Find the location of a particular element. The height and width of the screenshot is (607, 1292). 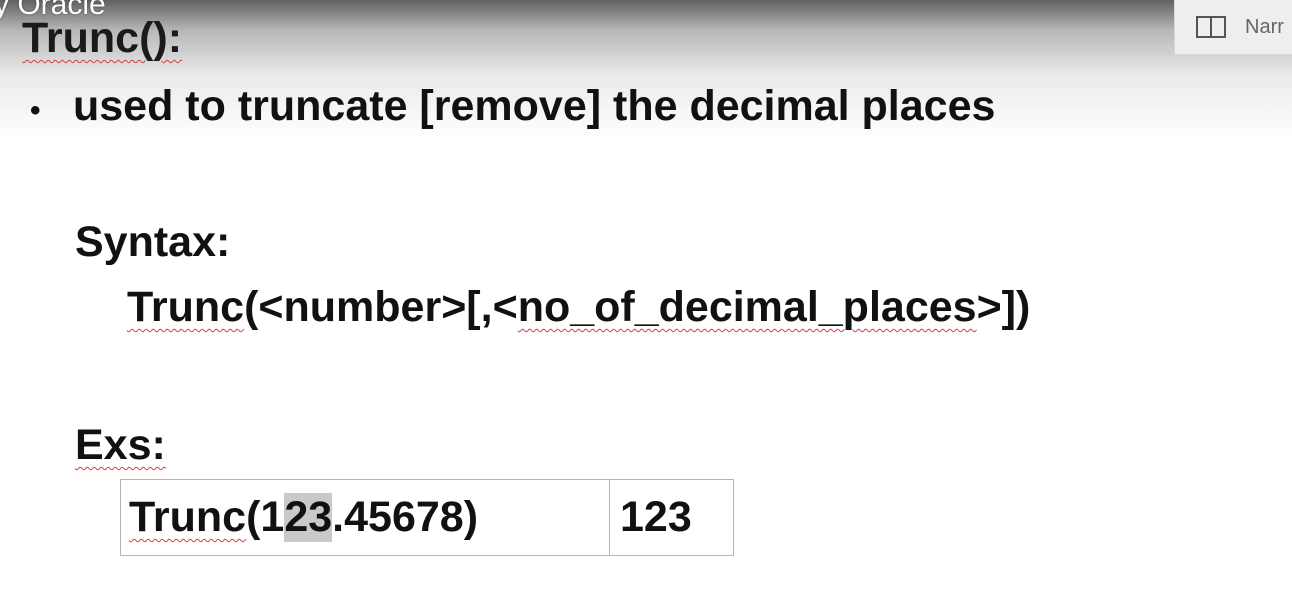

syntax-function-name: Trunc is located at coordinates (186, 307).